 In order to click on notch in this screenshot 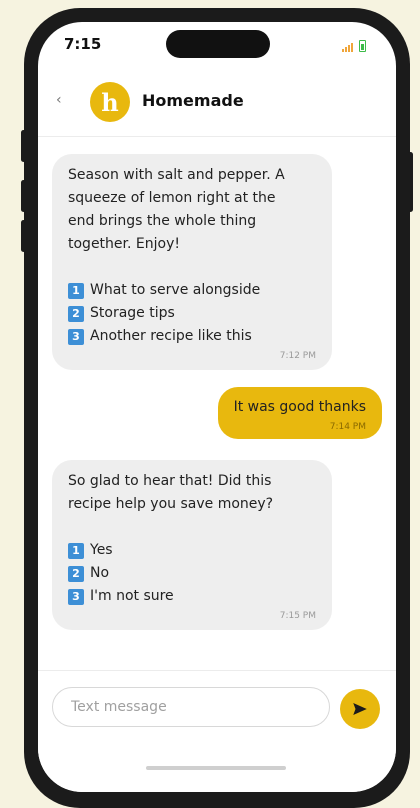, I will do `click(218, 44)`.